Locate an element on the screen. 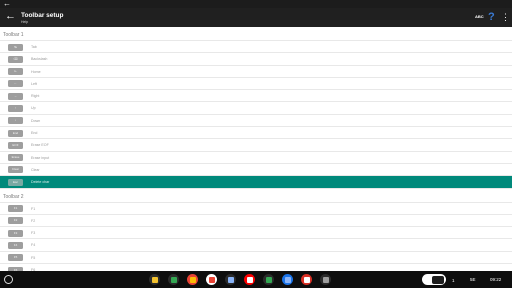  app-bar: ← Toolbar setup Help ABC ? ⋮ is located at coordinates (256, 17).